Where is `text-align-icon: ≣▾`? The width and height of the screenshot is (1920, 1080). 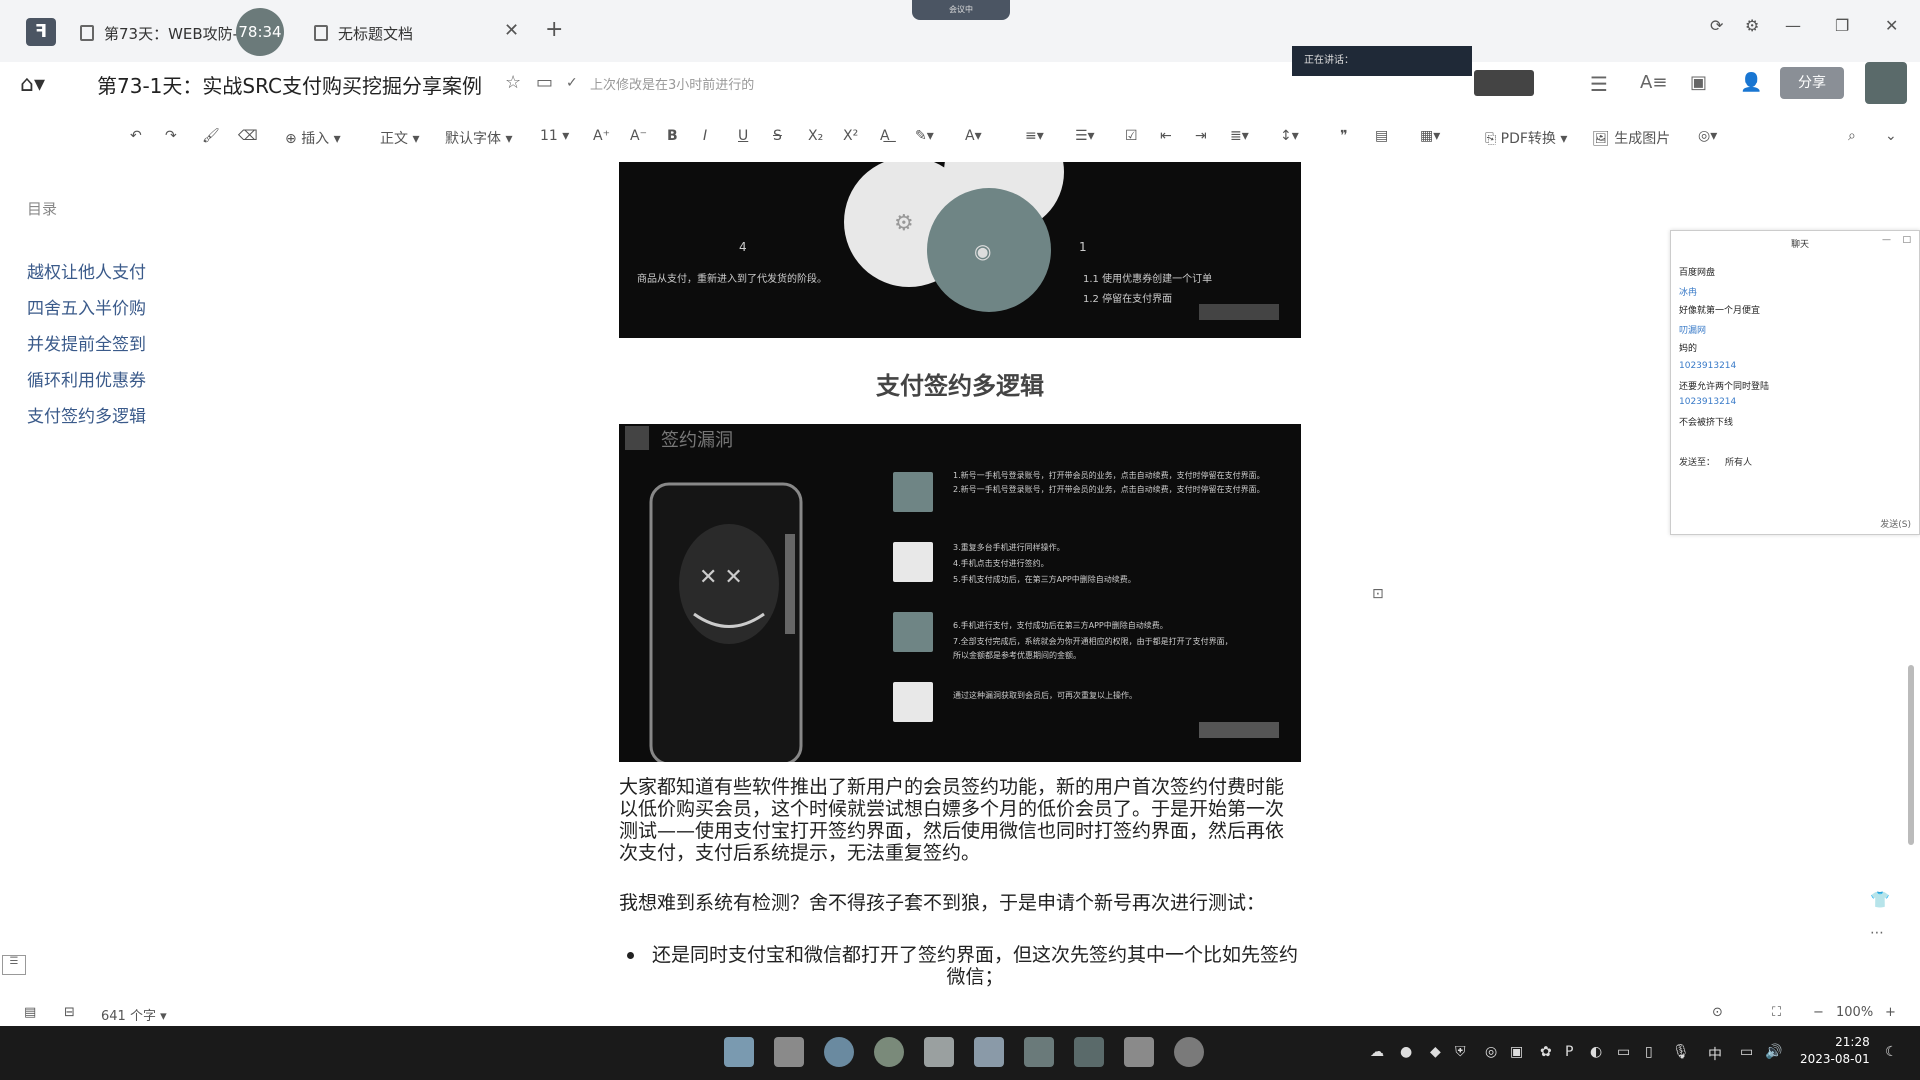
text-align-icon: ≣▾ is located at coordinates (1239, 136).